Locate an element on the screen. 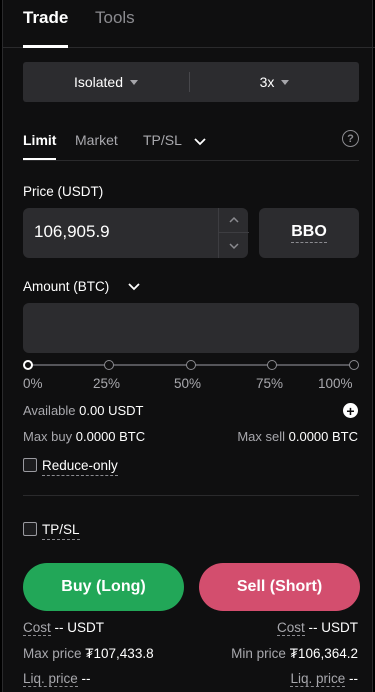 The height and width of the screenshot is (692, 375). leverage-label: 3x is located at coordinates (267, 82).